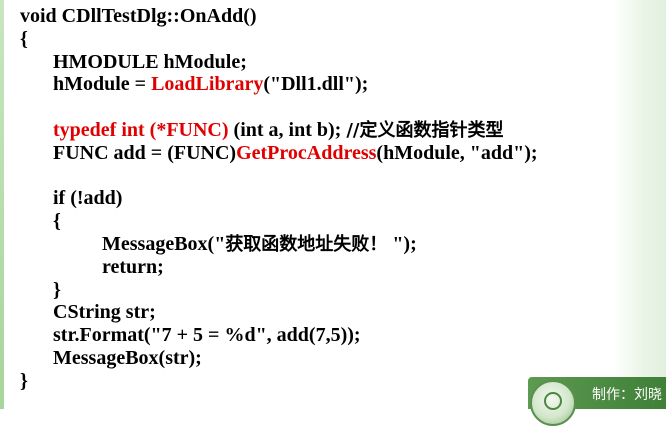  I want to click on school-seal-icon, so click(553, 403).